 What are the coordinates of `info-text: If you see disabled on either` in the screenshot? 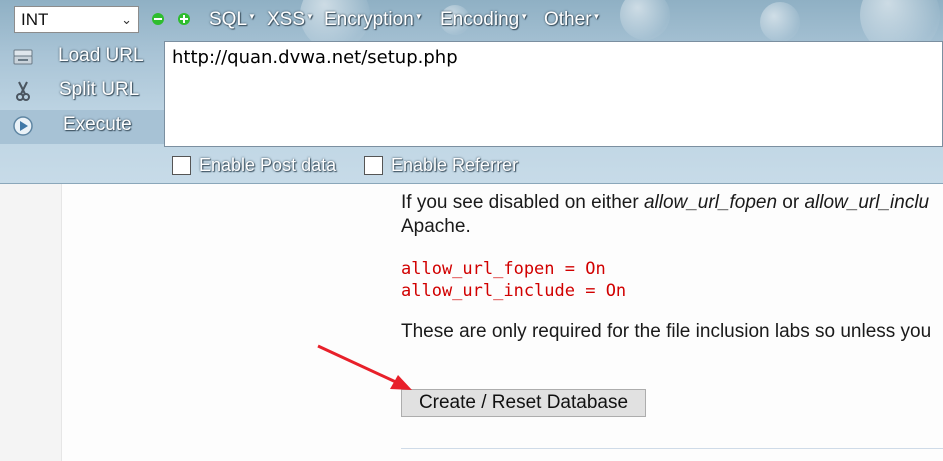 It's located at (522, 202).